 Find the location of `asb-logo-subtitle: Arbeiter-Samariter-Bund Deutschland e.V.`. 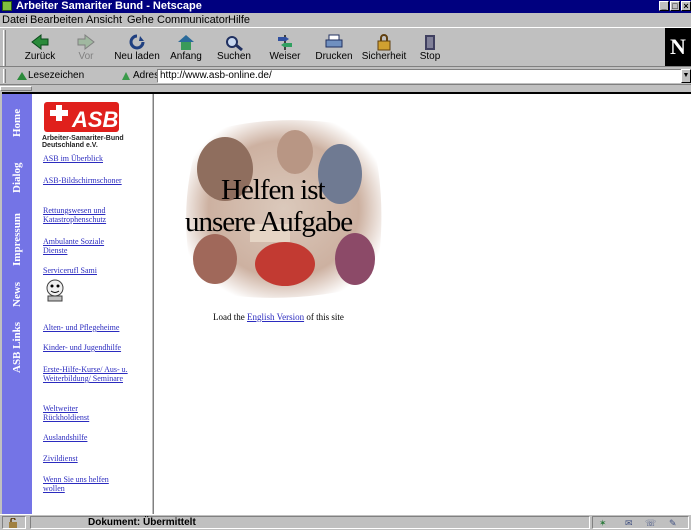

asb-logo-subtitle: Arbeiter-Samariter-Bund Deutschland e.V. is located at coordinates (83, 142).